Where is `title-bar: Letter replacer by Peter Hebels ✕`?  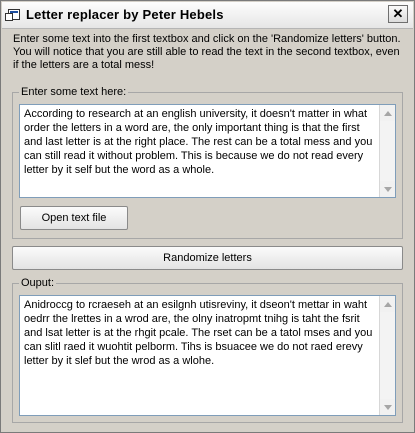
title-bar: Letter replacer by Peter Hebels ✕ is located at coordinates (207, 15).